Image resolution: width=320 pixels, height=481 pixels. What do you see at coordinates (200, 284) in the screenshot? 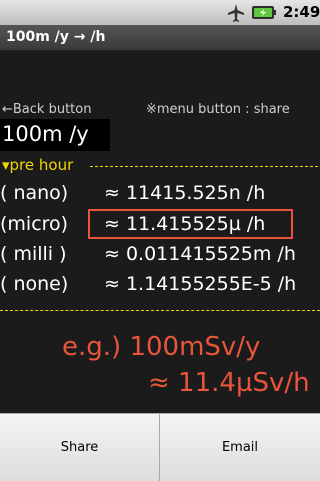
I see `row-value-none: ≈ 1.14155255E-5 /h` at bounding box center [200, 284].